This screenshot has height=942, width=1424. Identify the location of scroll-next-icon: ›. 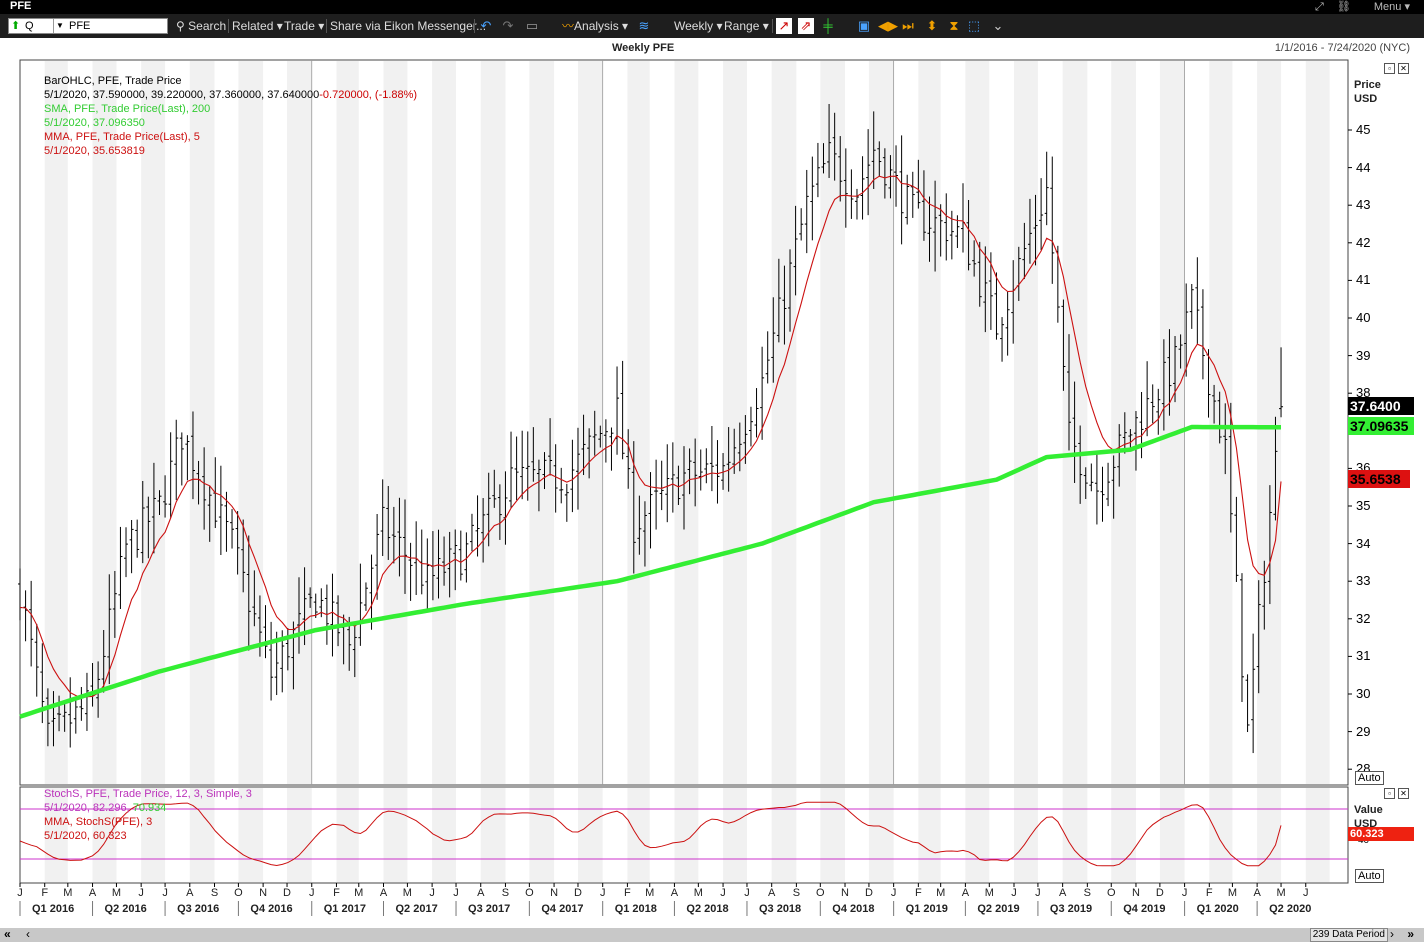
(1392, 934).